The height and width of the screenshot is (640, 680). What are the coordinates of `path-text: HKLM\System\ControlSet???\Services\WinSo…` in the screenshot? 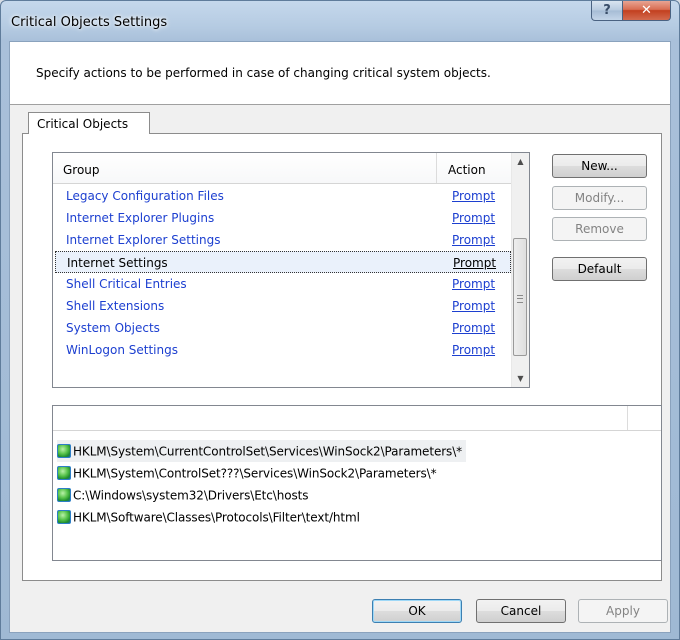 It's located at (255, 473).